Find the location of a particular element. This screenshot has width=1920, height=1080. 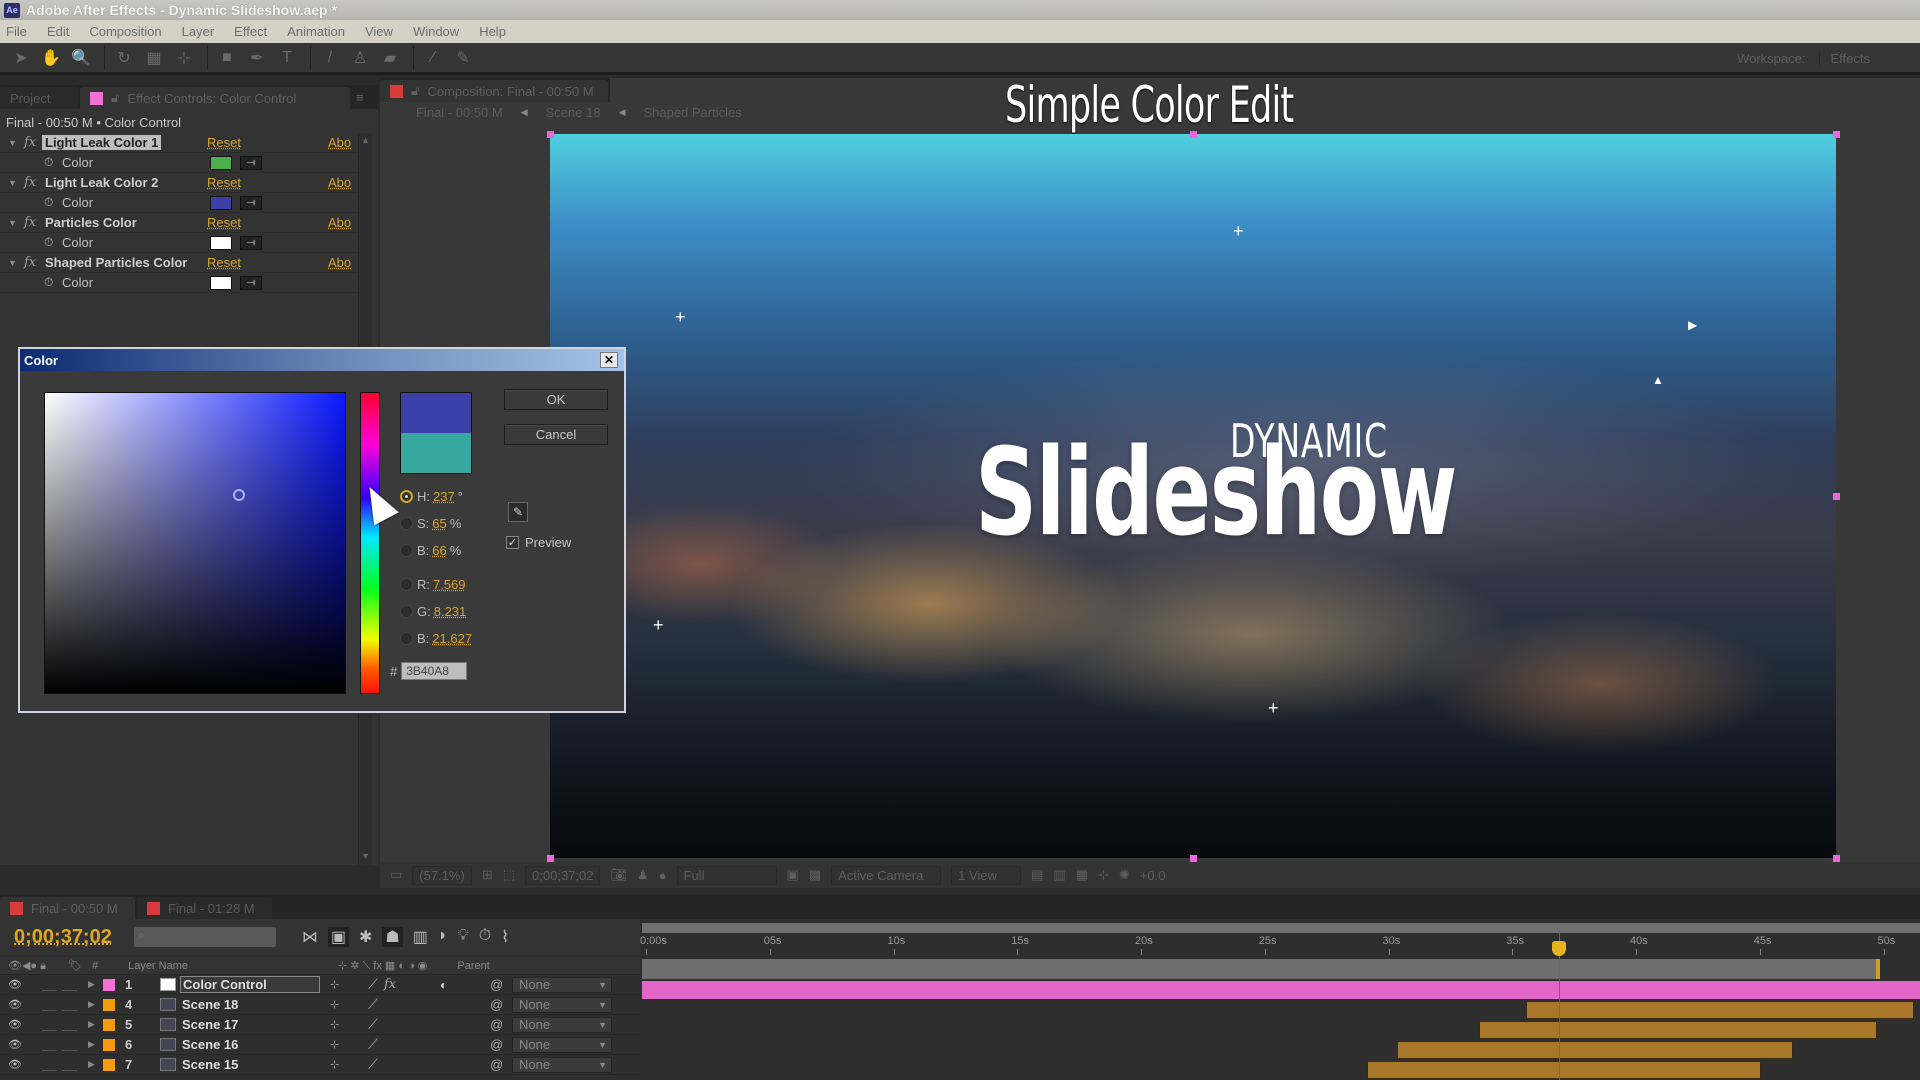

menu-animation: Animation is located at coordinates (316, 31).